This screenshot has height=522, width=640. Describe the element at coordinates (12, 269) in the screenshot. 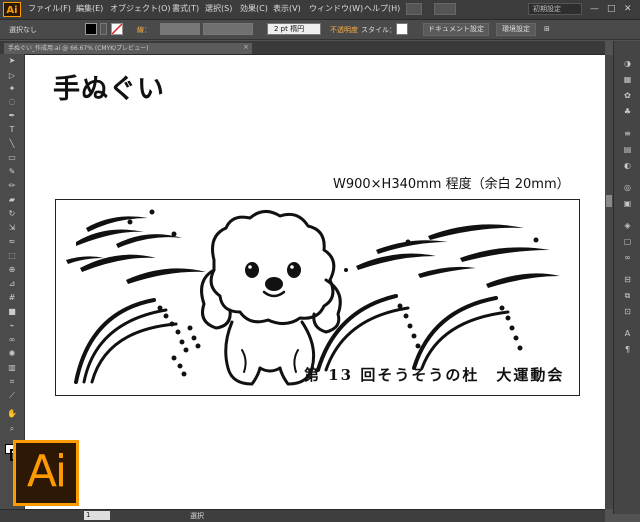

I see `shape-builder-icon: ⊕` at that location.